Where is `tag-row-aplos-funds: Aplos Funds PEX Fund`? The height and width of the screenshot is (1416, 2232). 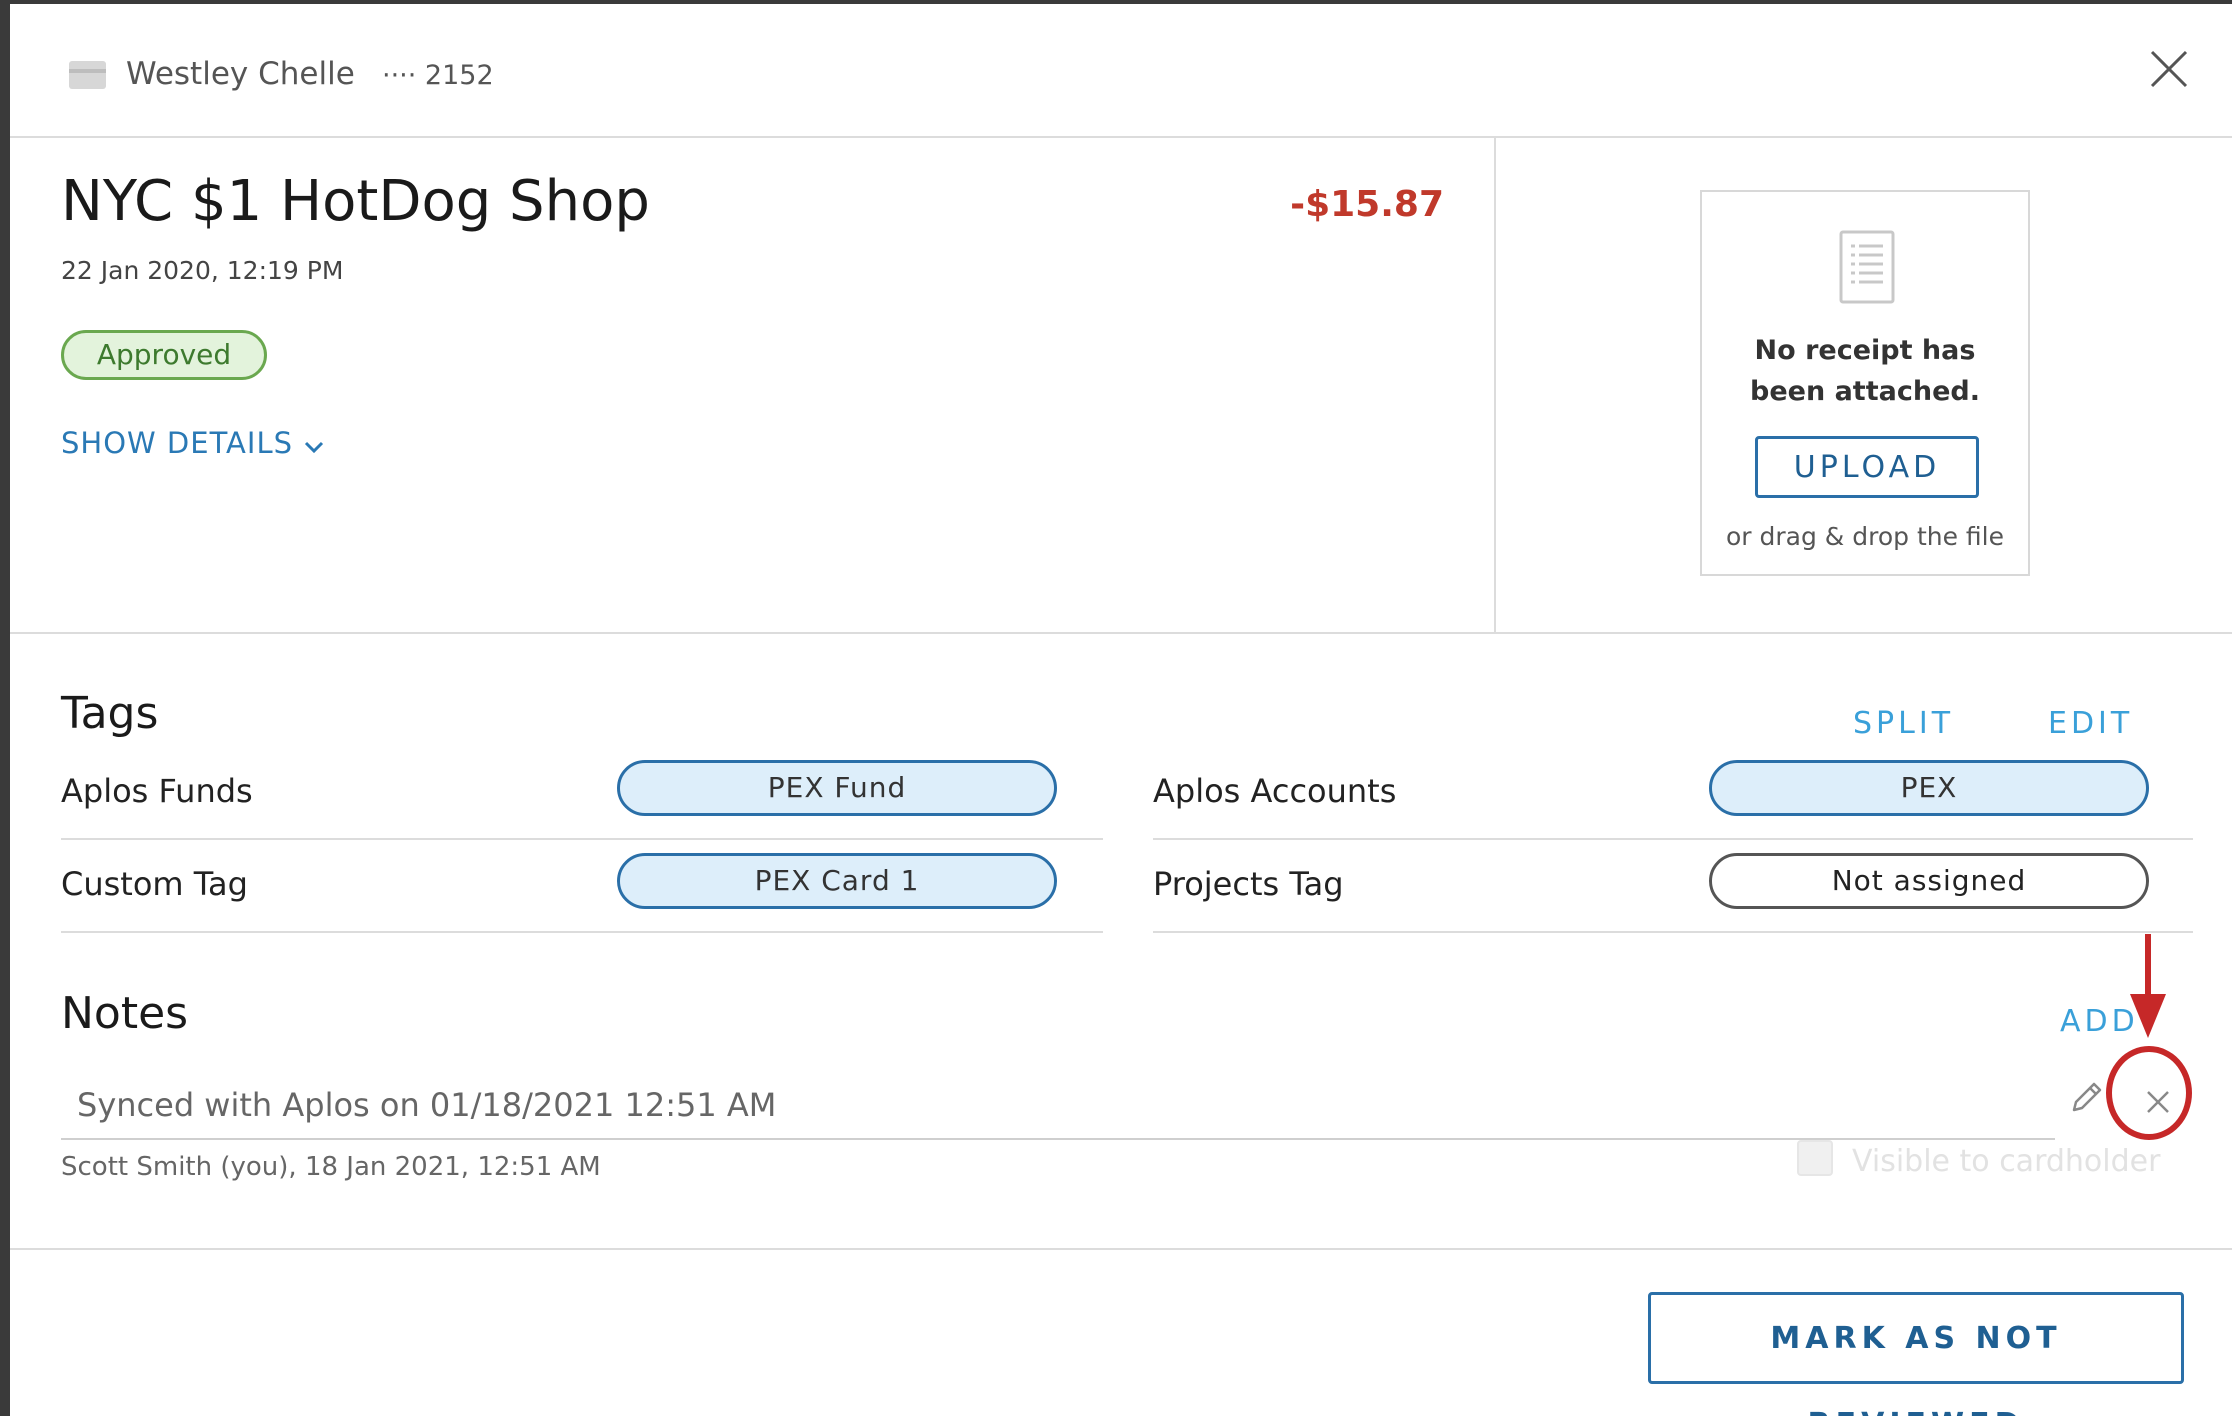
tag-row-aplos-funds: Aplos Funds PEX Fund is located at coordinates (582, 793).